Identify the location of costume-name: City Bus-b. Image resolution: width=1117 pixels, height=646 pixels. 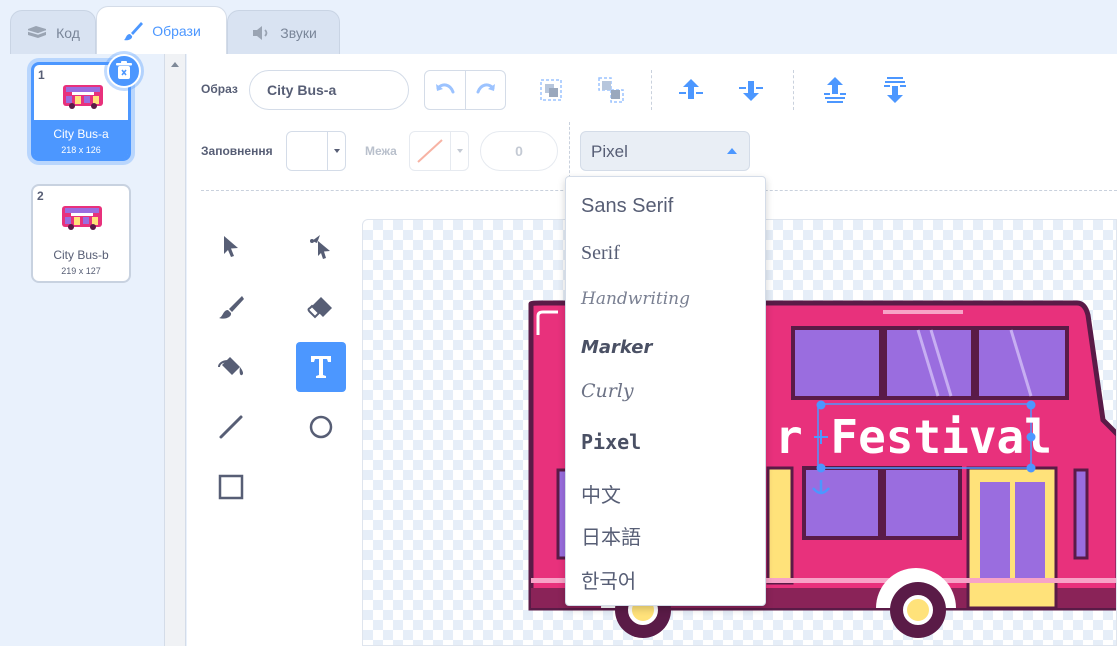
(81, 255).